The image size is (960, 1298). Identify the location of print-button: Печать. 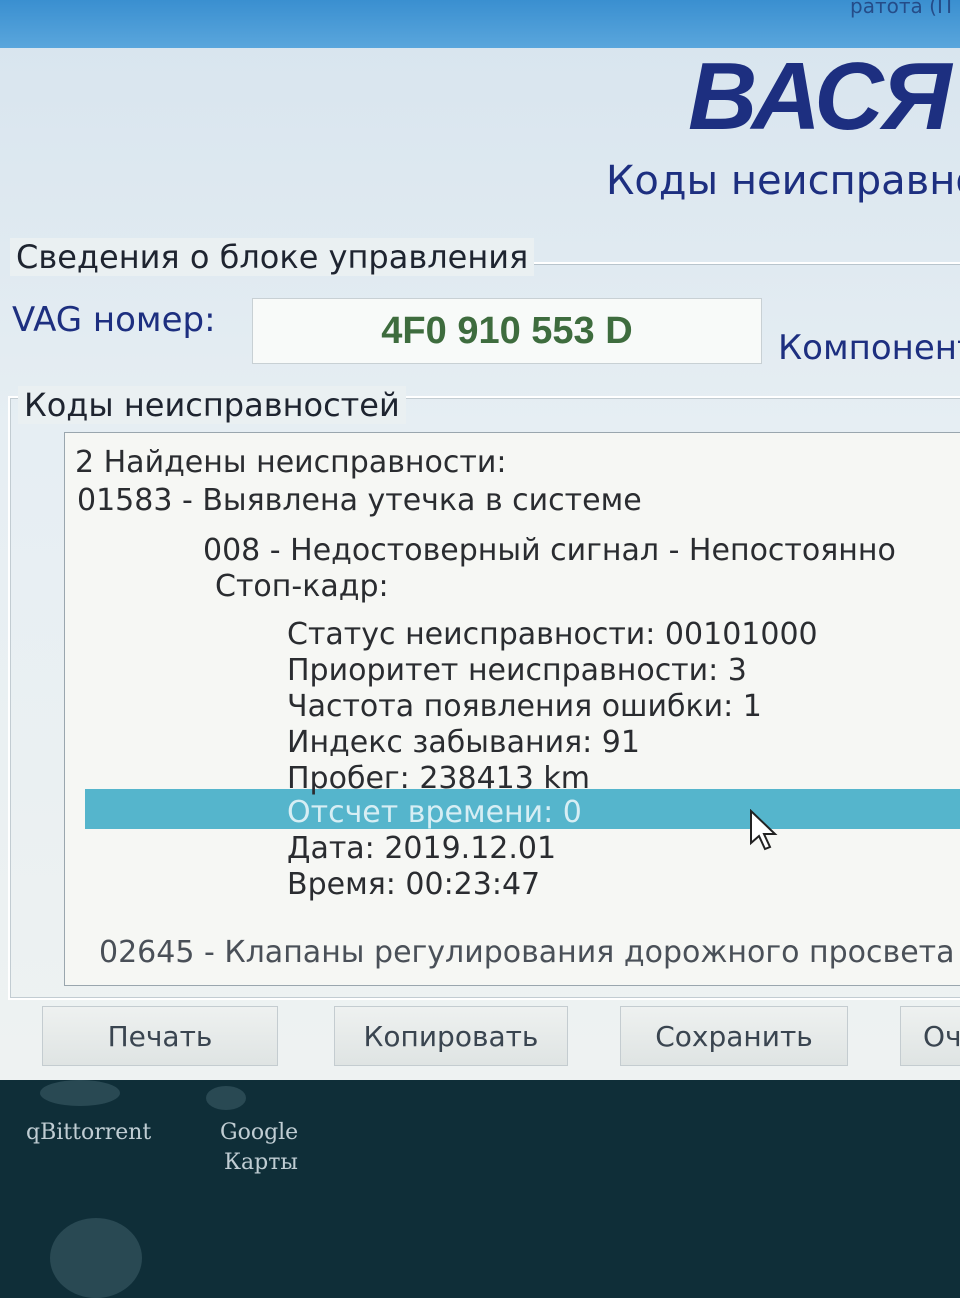
(160, 1036).